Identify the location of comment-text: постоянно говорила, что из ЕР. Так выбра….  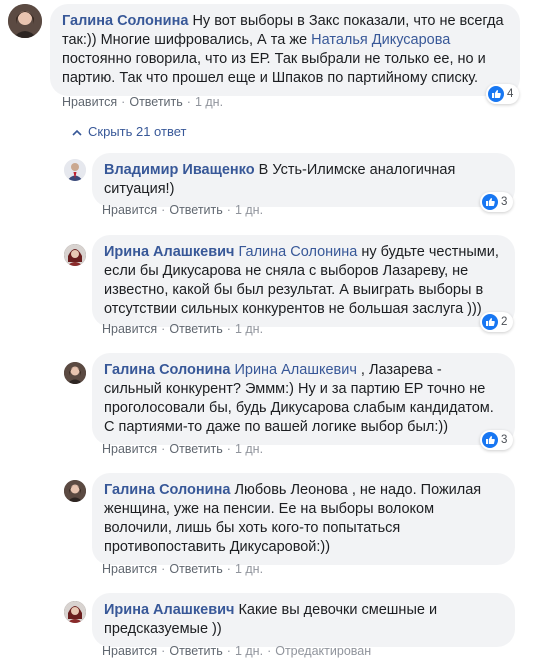
(274, 68).